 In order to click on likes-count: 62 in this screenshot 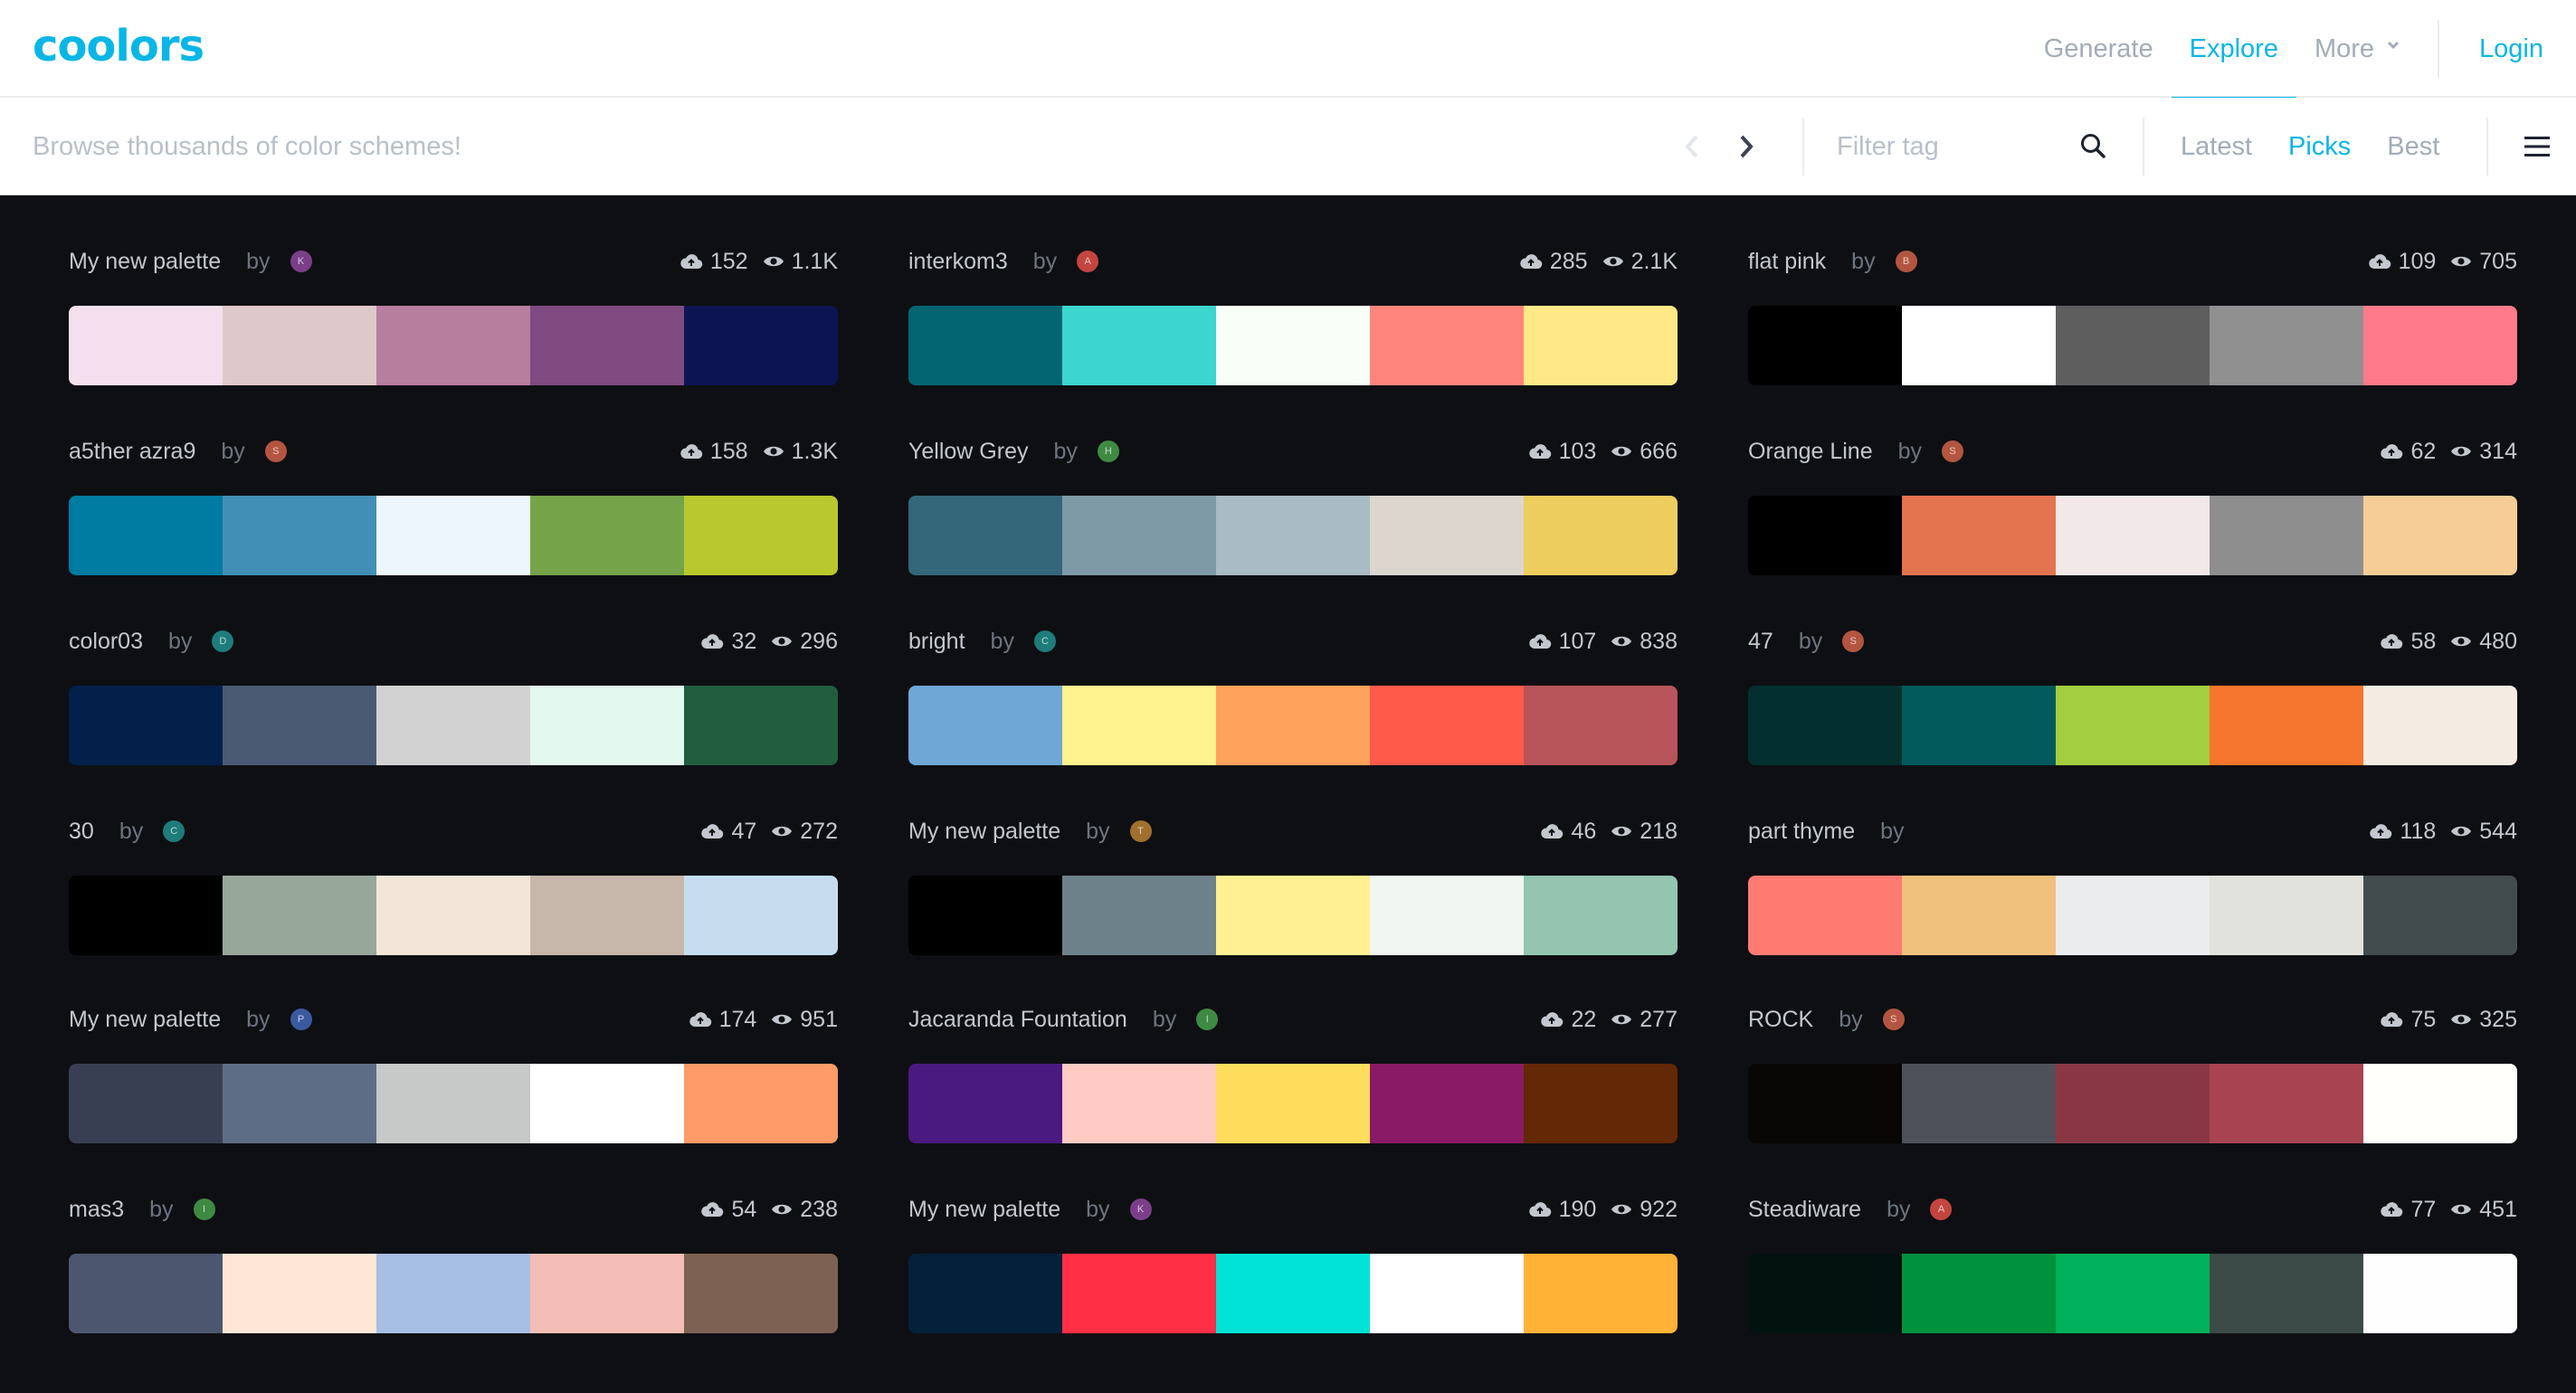, I will do `click(2408, 452)`.